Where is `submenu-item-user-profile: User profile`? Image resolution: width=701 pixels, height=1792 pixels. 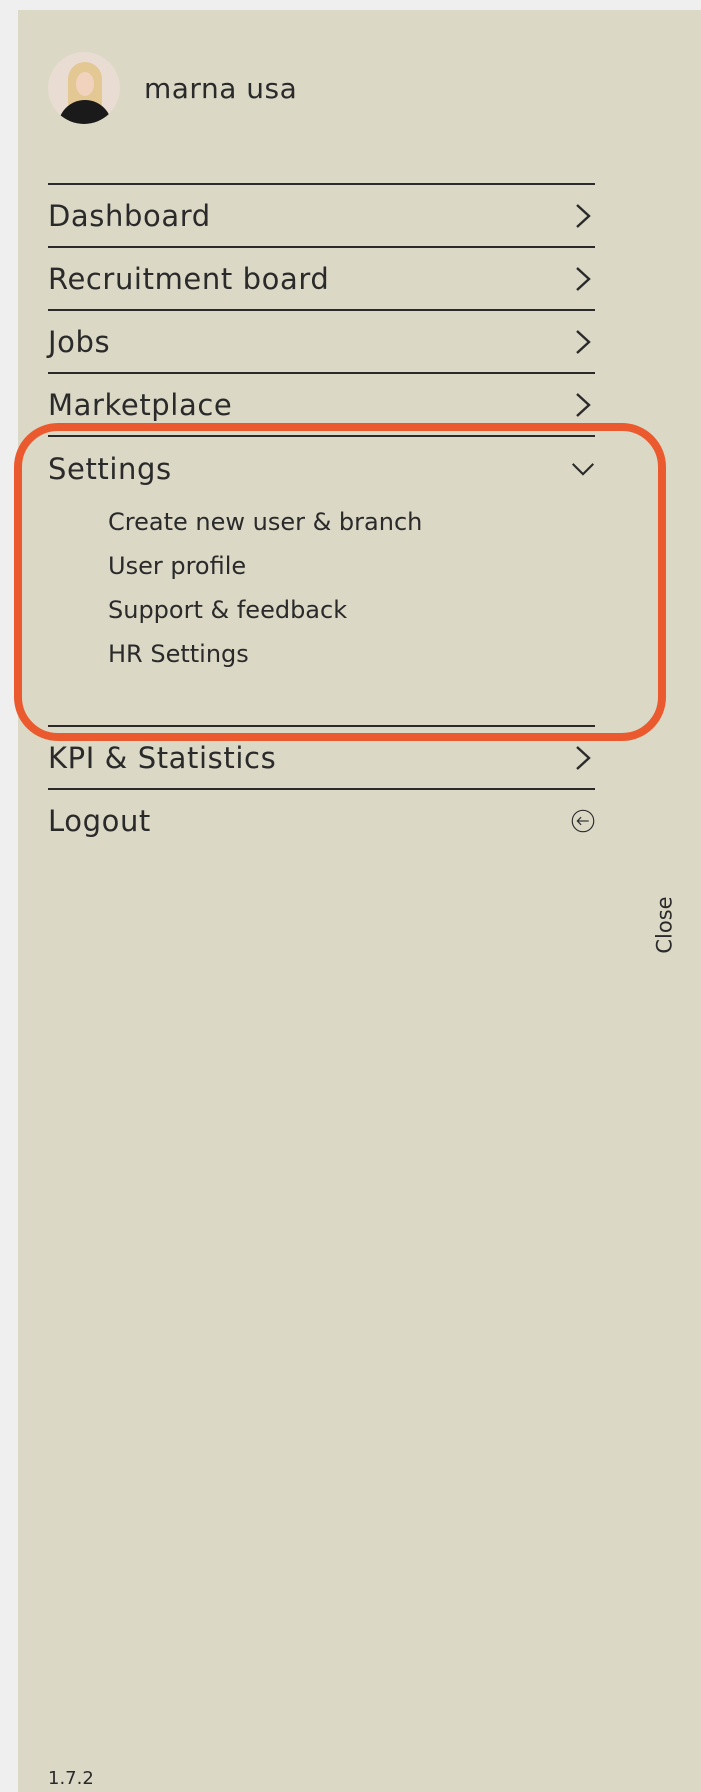
submenu-item-user-profile: User profile is located at coordinates (351, 566).